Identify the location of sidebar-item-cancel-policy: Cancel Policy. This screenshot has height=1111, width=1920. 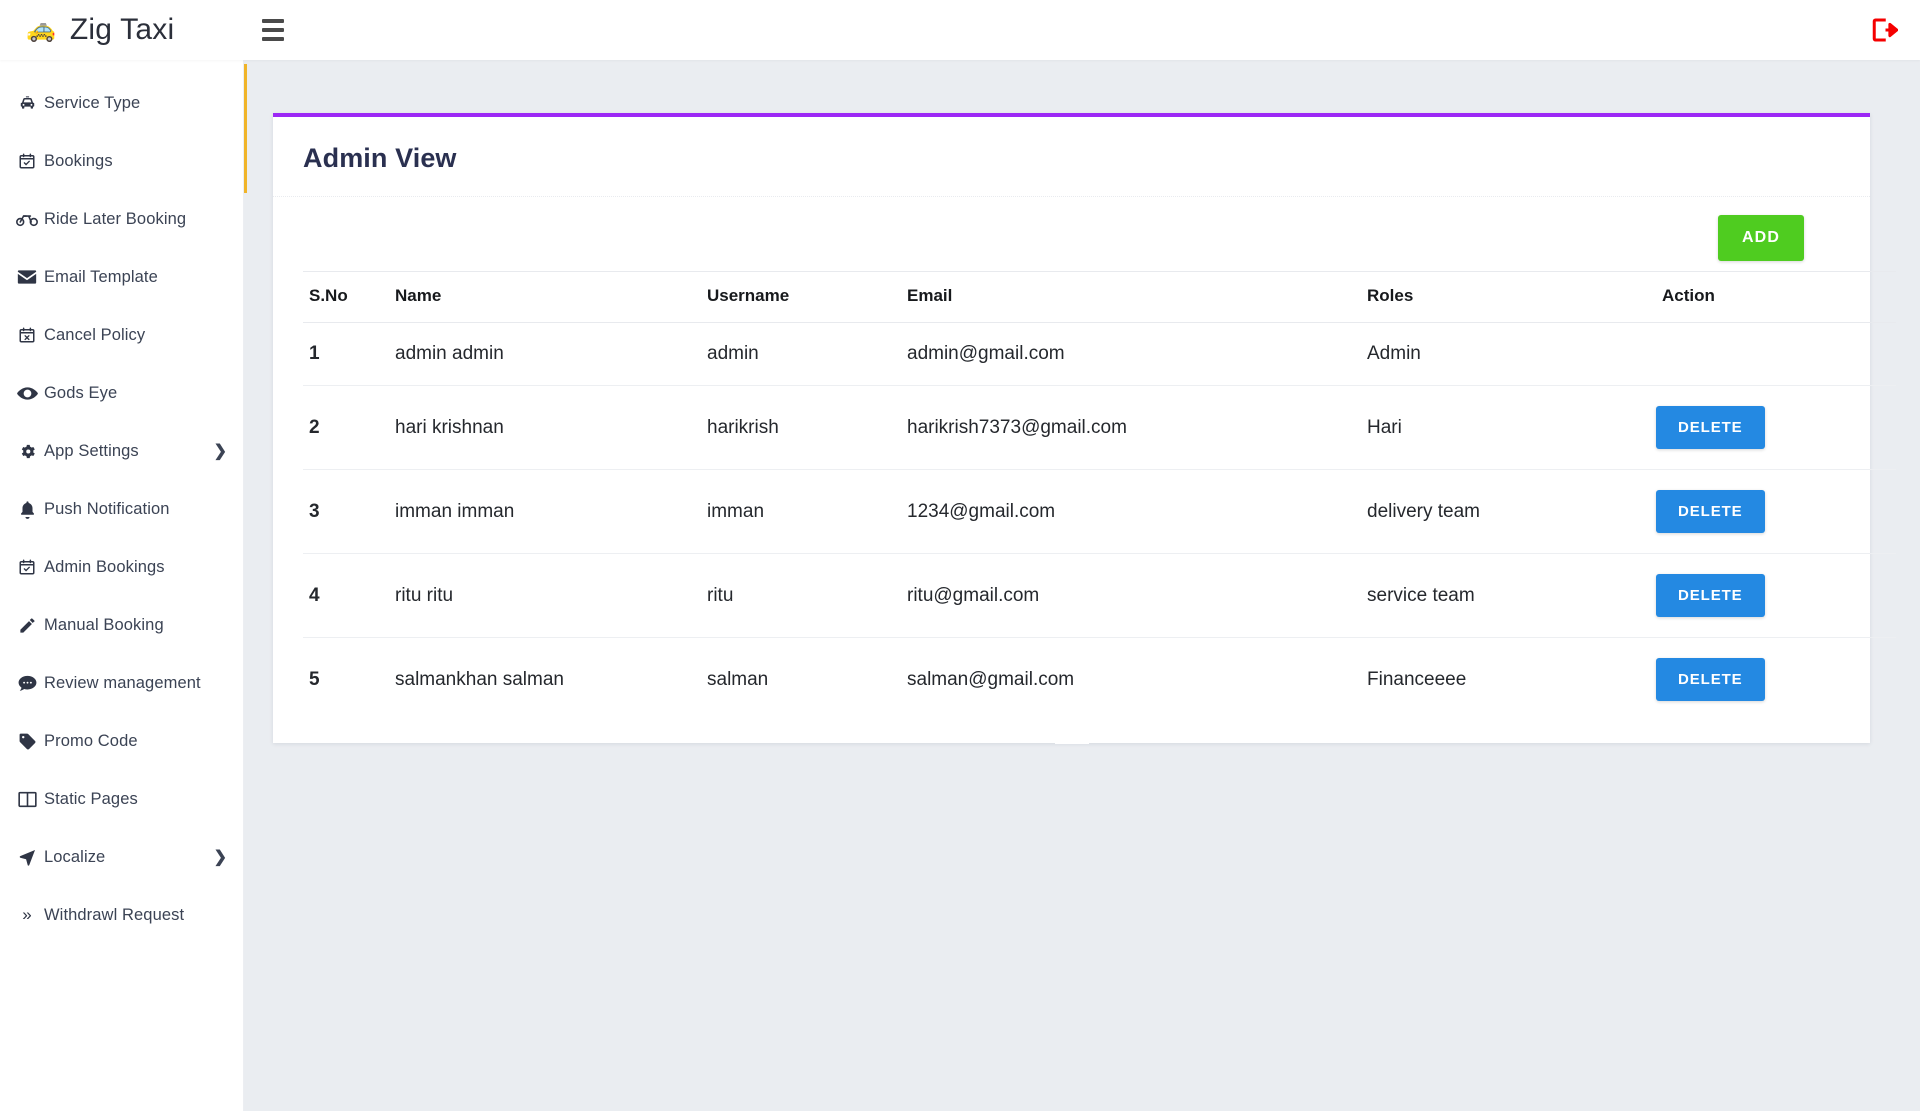
(121, 335).